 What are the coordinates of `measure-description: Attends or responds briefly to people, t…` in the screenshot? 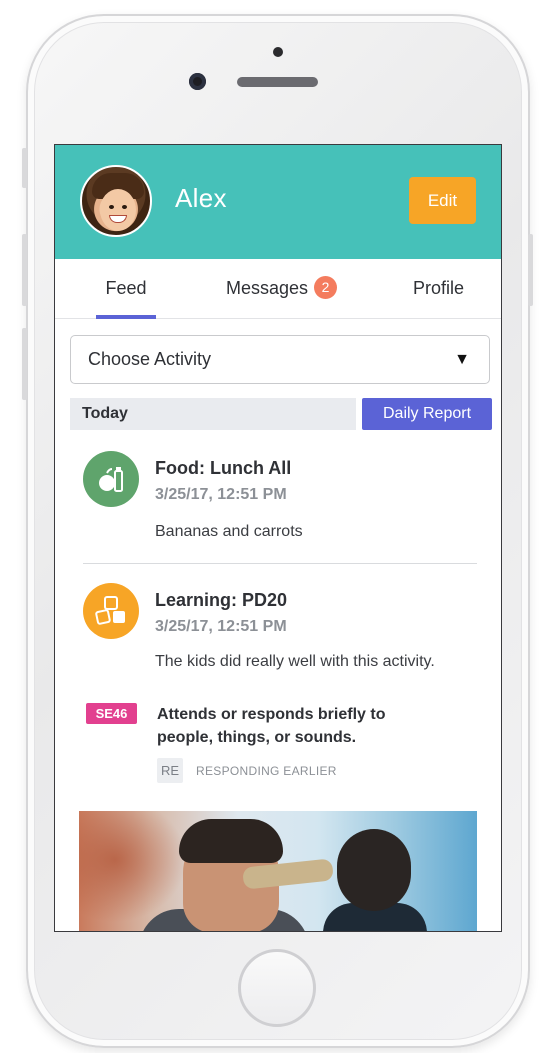 It's located at (271, 726).